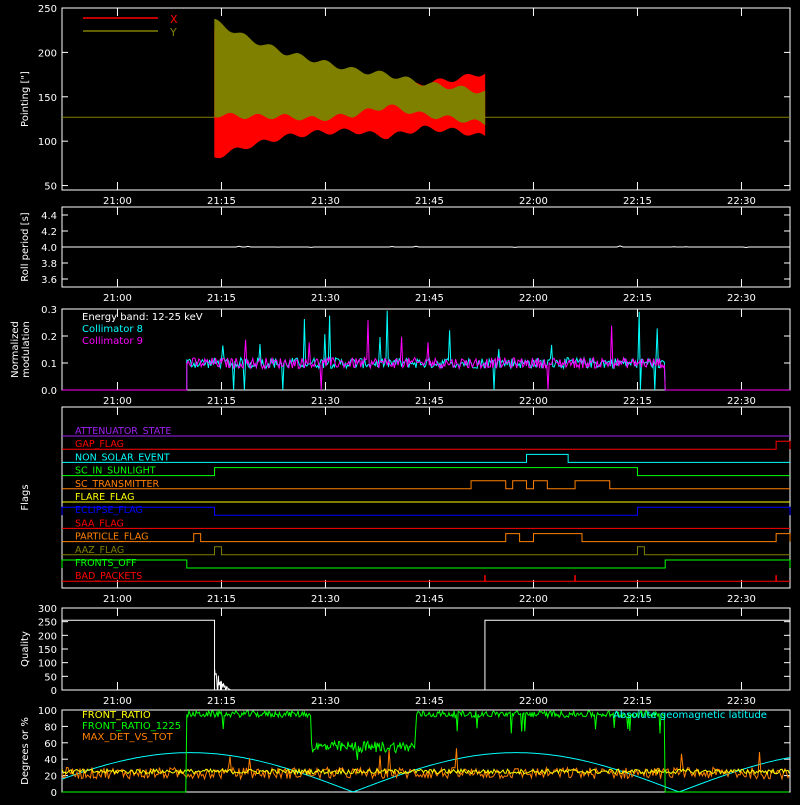 The image size is (800, 805). I want to click on y-tick-label: 0.2, so click(49, 337).